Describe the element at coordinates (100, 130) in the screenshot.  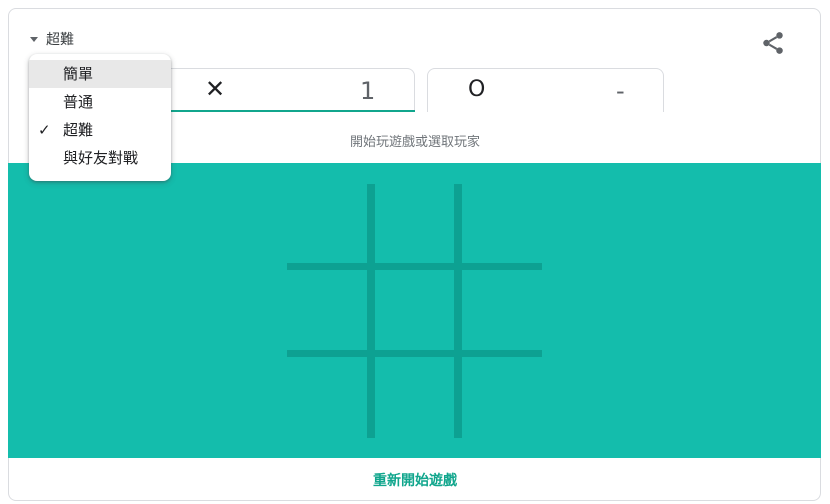
I see `menu-item-hard: ✓ 超難` at that location.